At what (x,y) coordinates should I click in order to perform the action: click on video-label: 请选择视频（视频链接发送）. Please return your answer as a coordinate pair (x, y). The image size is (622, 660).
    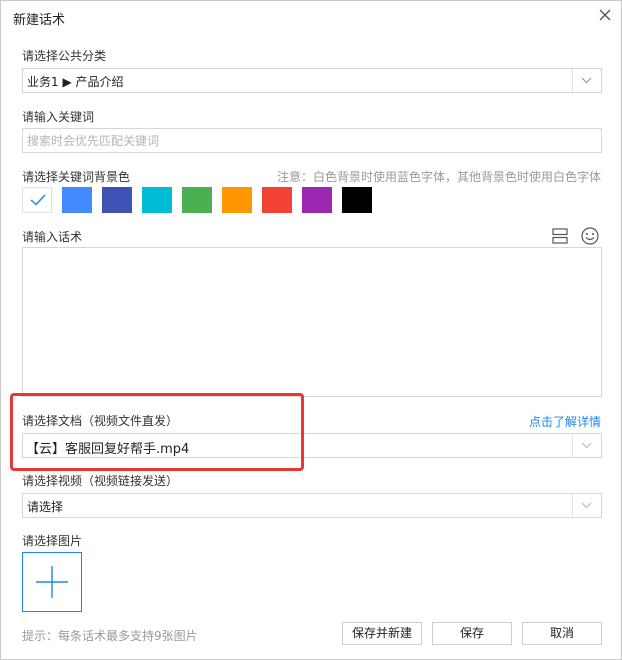
    Looking at the image, I should click on (100, 481).